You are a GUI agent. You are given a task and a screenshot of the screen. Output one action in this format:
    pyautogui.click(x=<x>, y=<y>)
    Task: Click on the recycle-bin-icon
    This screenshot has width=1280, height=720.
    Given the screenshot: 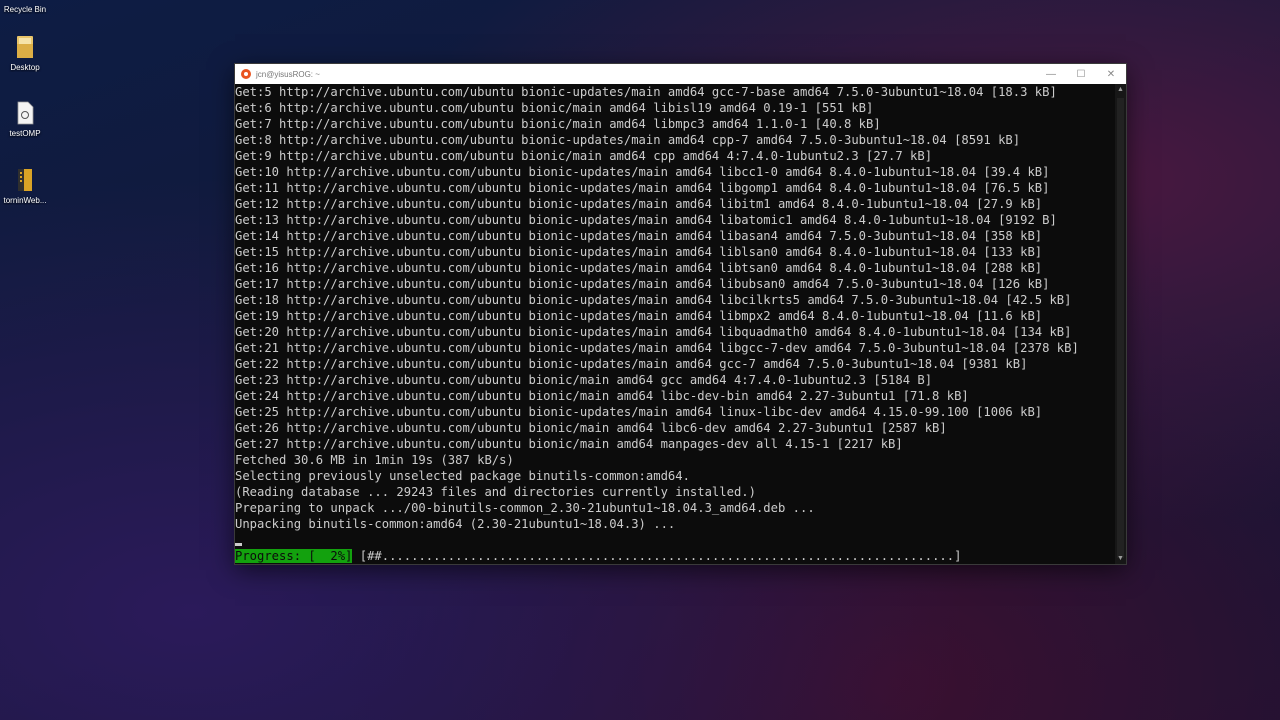 What is the action you would take?
    pyautogui.click(x=25, y=1)
    